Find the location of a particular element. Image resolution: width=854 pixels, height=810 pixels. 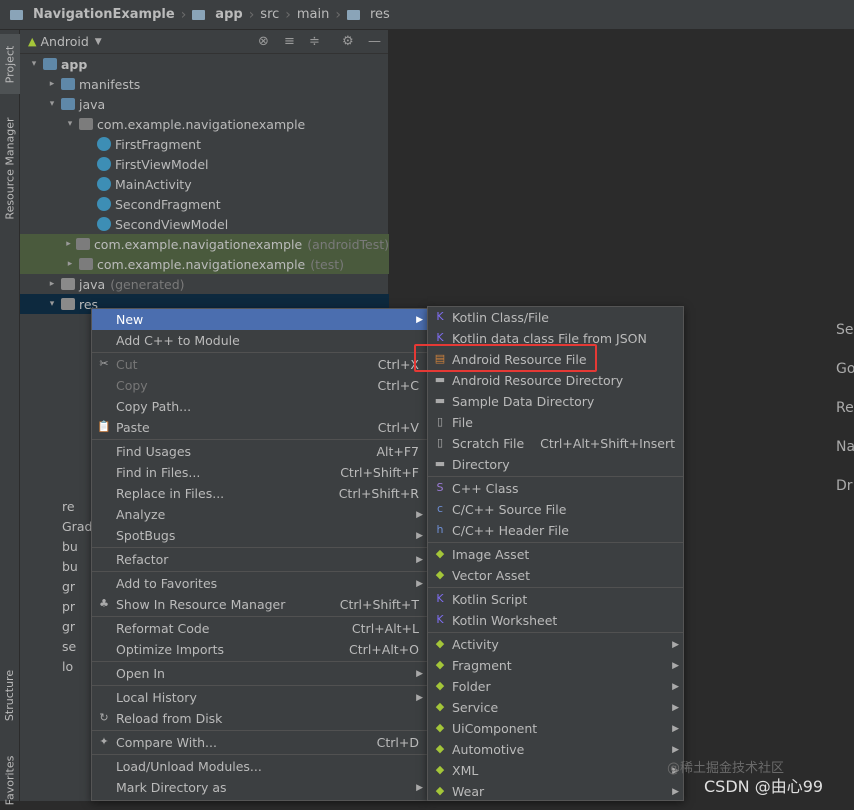

breadcrumb-main: main is located at coordinates (313, 14).